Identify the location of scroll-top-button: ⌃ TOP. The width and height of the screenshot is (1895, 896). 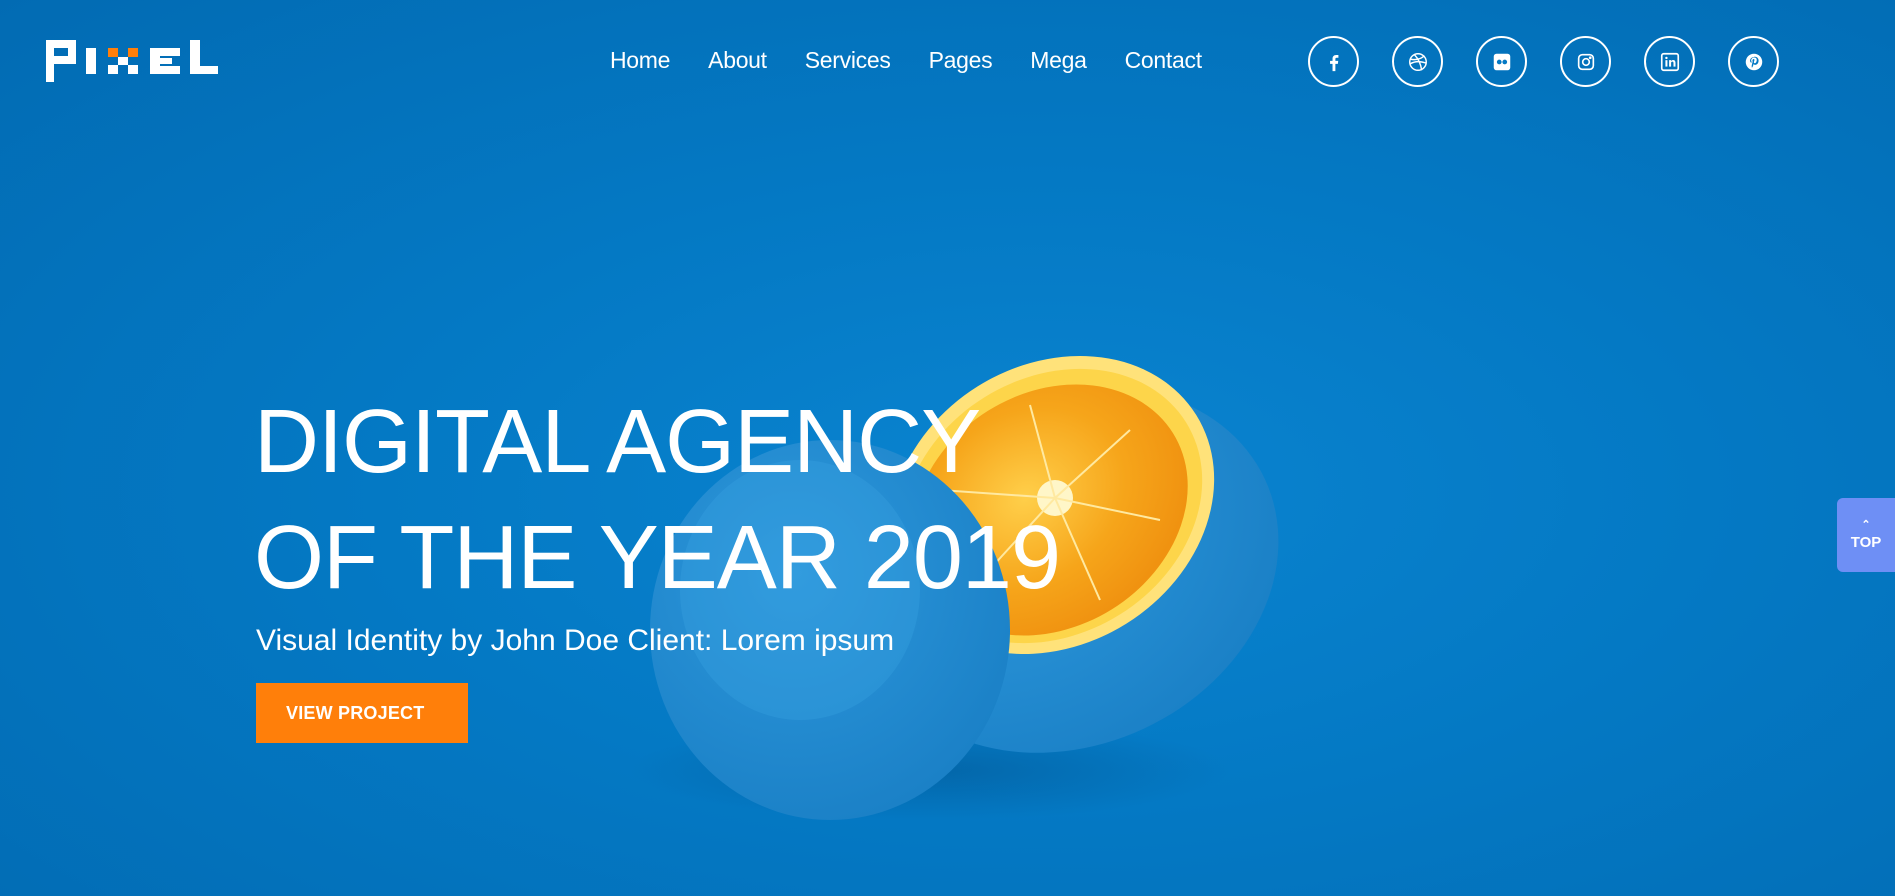
(1866, 535).